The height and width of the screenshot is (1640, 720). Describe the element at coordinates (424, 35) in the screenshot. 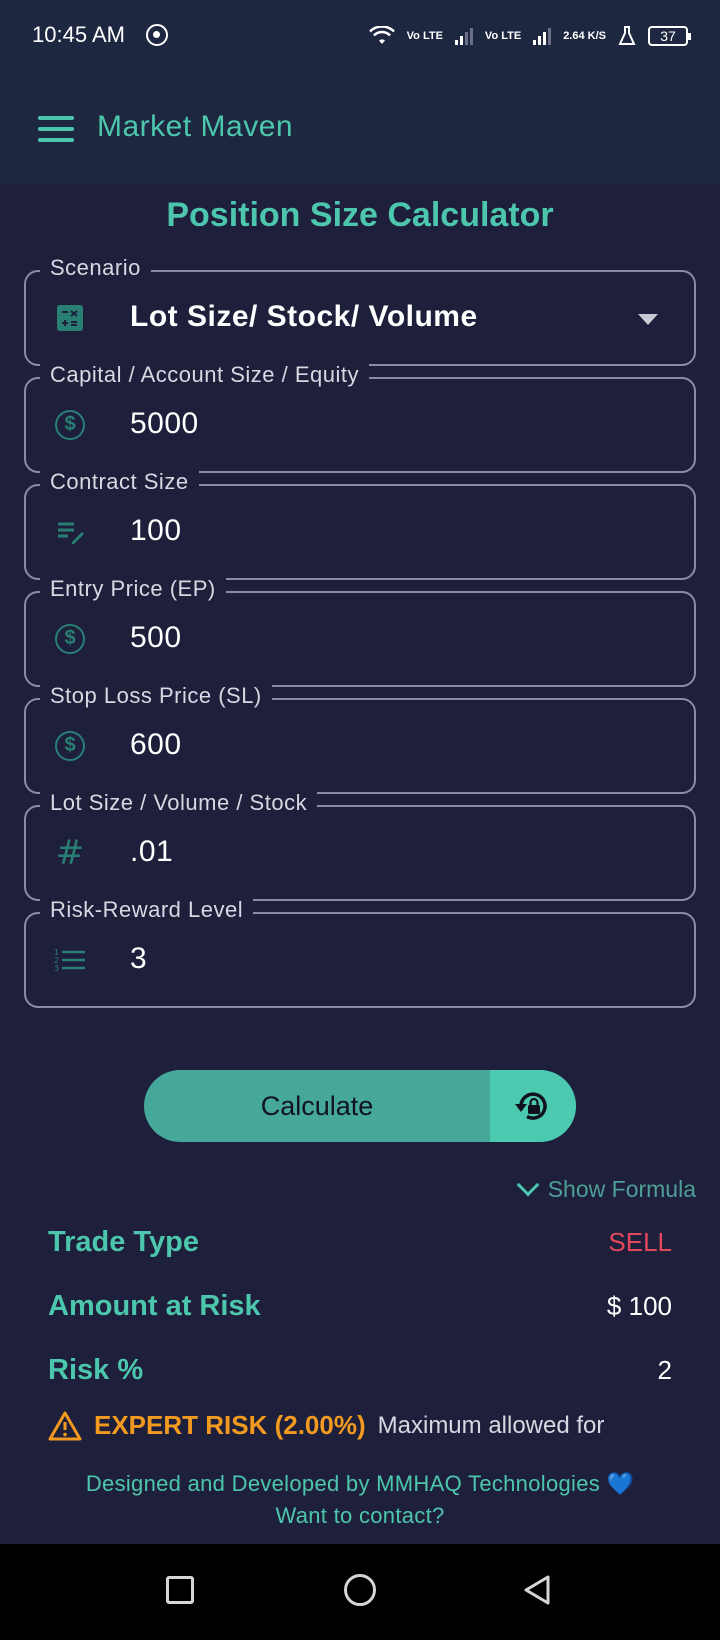

I see `volte-1-indicator: Vo LTE` at that location.